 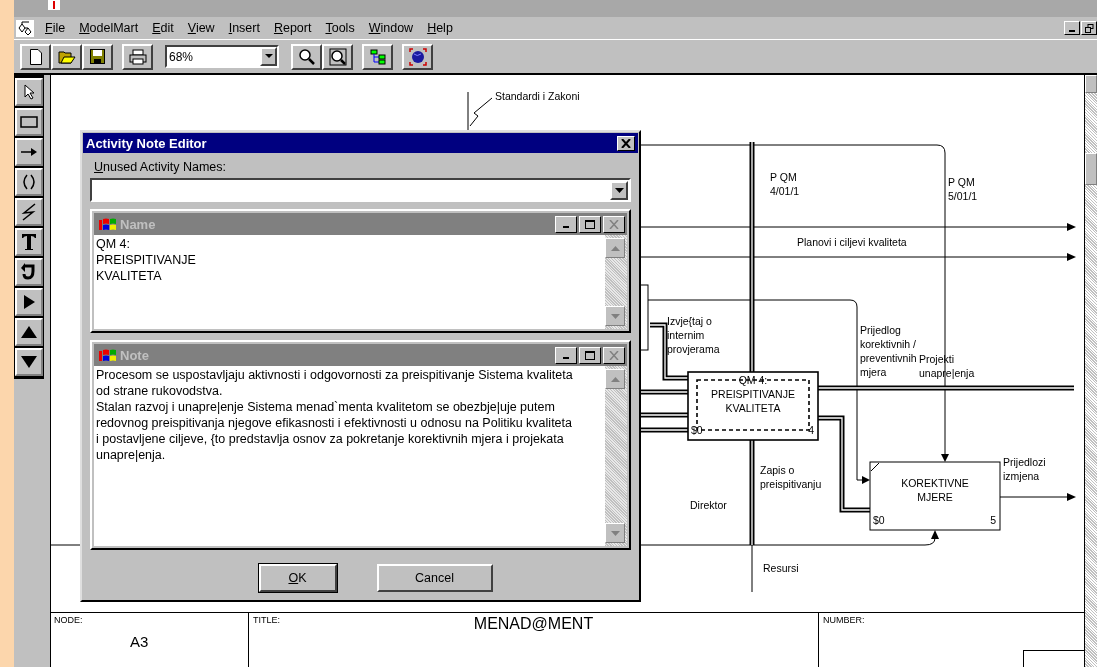 What do you see at coordinates (25, 28) in the screenshot?
I see `diagram-icon` at bounding box center [25, 28].